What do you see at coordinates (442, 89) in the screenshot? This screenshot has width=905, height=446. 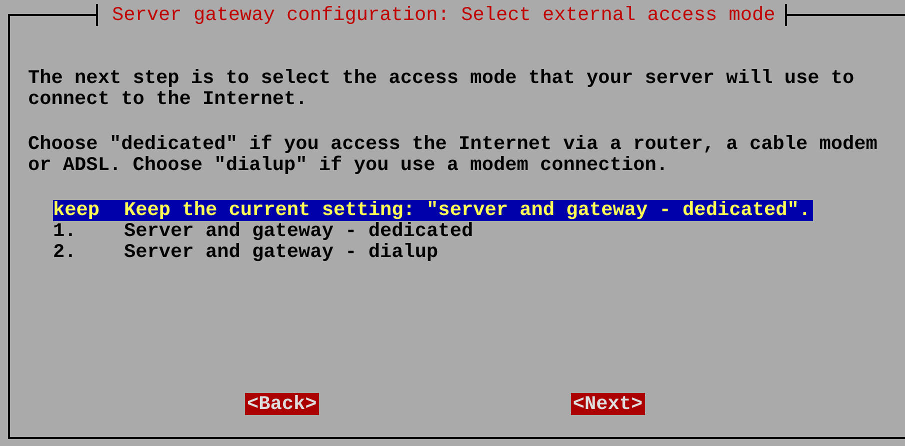 I see `instruction-text: The next step is to select the access mode that your server will use to connect to the Internet.` at bounding box center [442, 89].